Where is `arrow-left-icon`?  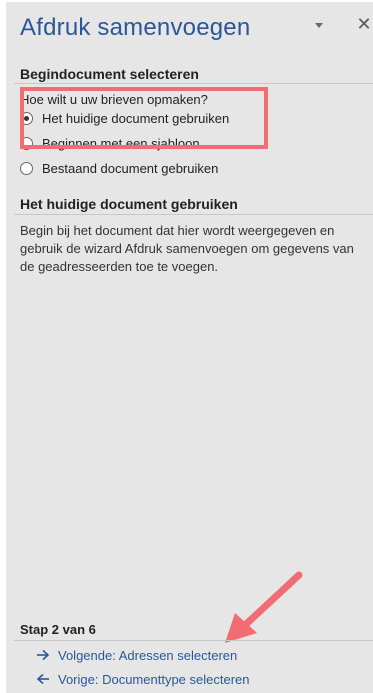
arrow-left-icon is located at coordinates (42, 679).